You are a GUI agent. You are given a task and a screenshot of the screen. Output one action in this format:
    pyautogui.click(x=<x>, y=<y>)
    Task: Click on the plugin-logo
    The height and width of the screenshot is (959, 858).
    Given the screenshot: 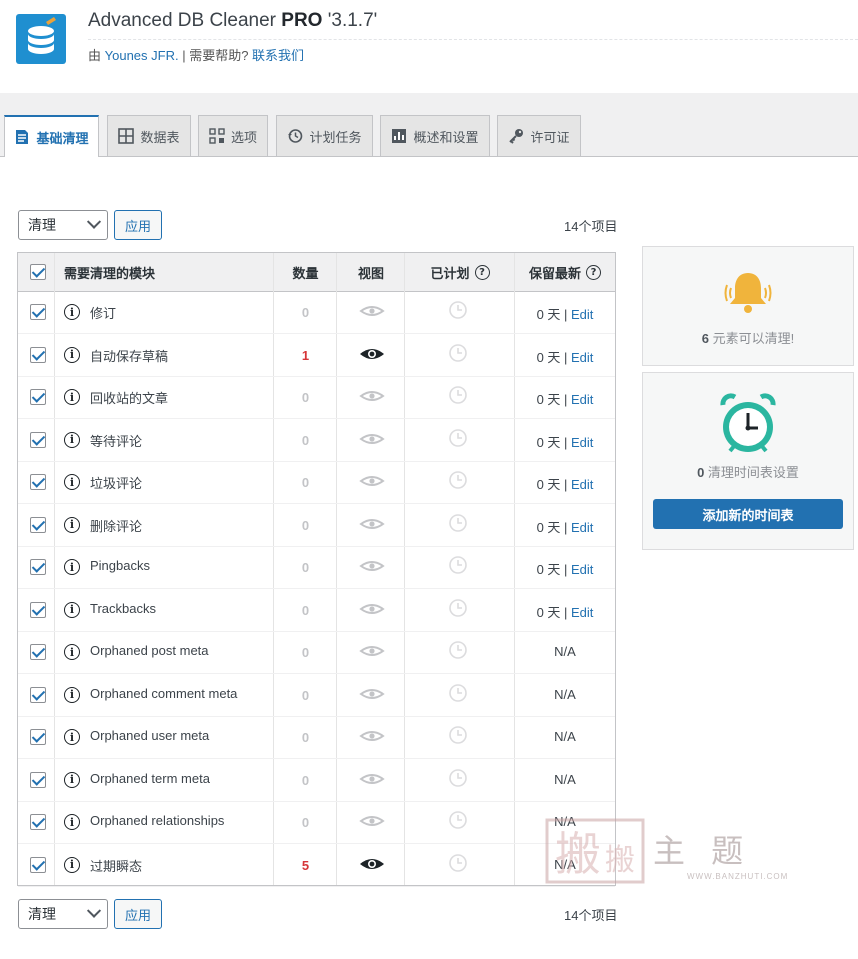 What is the action you would take?
    pyautogui.click(x=41, y=39)
    